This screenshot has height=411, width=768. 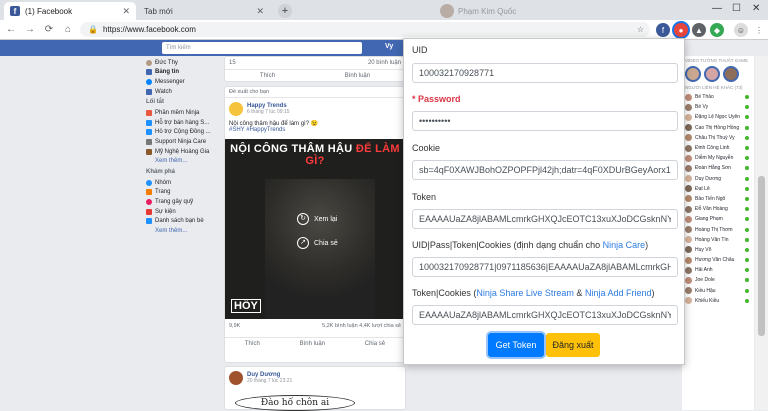 I want to click on comment-count: 20 bình luận, so click(x=384, y=63).